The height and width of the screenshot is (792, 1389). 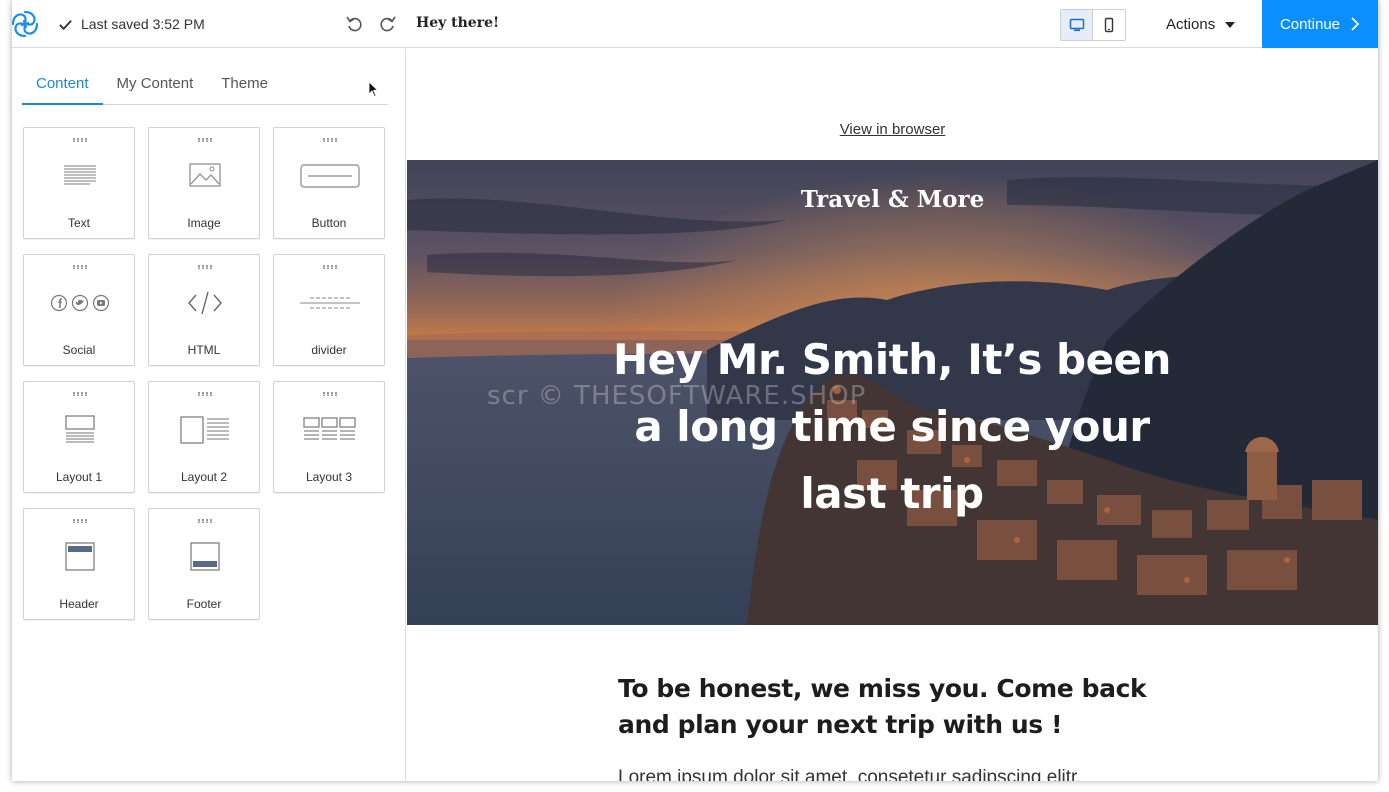 I want to click on block-label: Text, so click(x=78, y=223).